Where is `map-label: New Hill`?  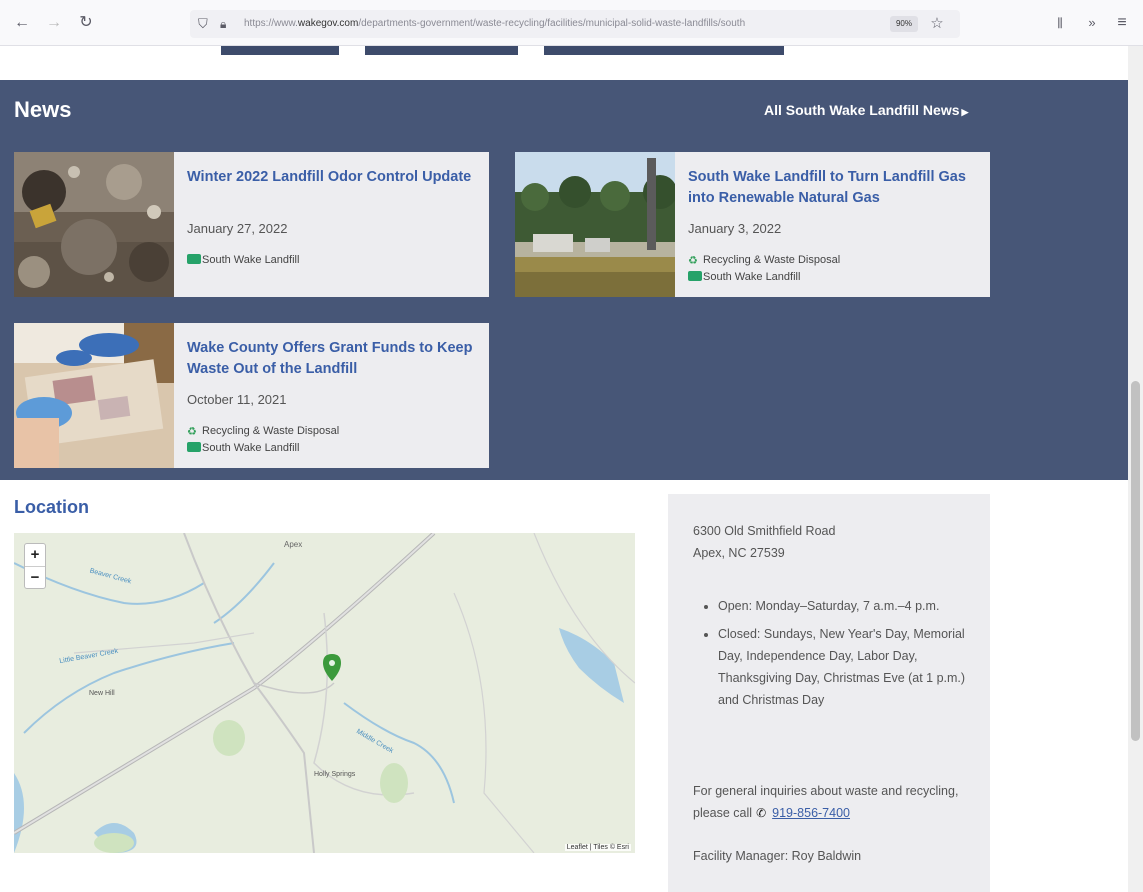 map-label: New Hill is located at coordinates (102, 693).